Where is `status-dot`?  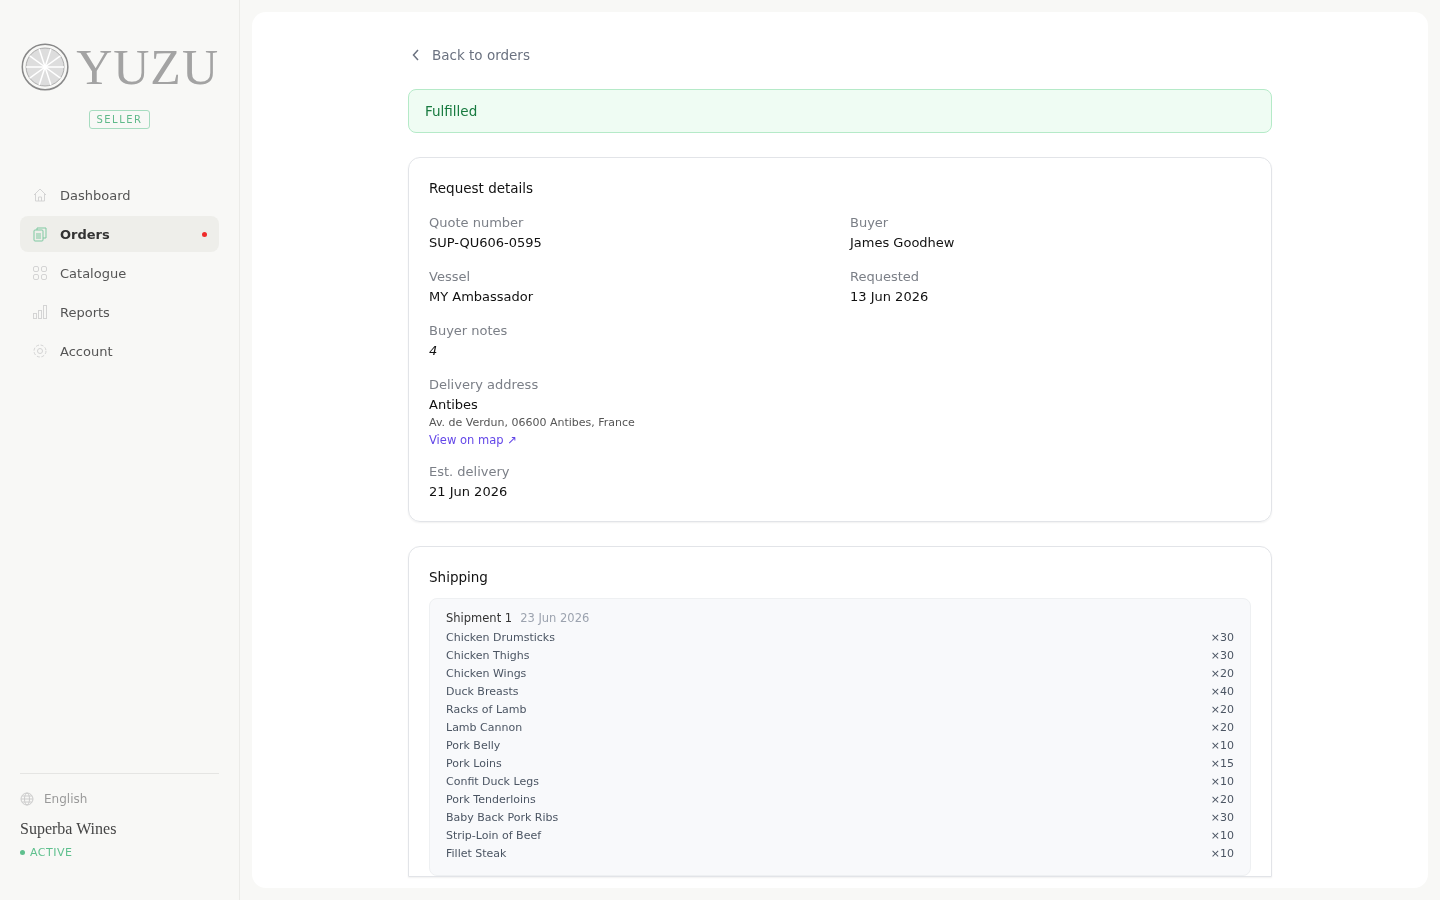 status-dot is located at coordinates (22, 852).